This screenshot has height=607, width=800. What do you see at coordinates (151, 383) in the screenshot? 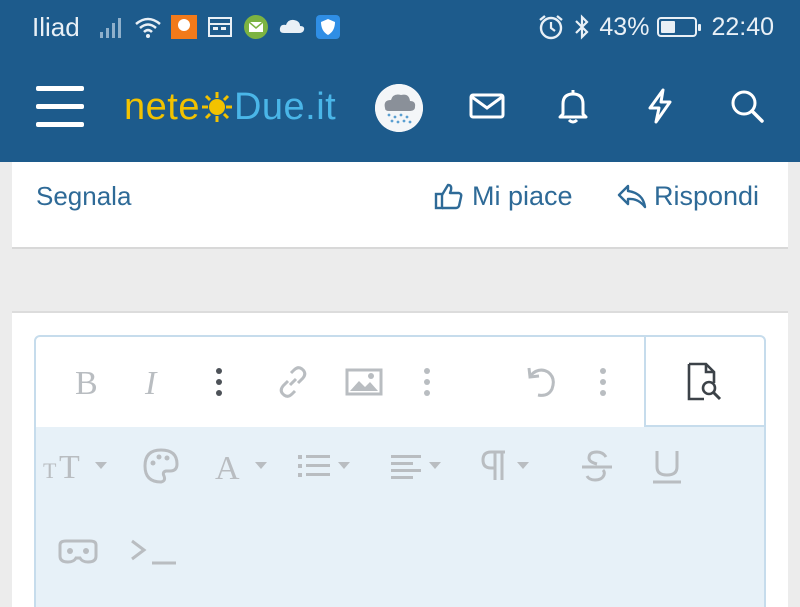
I see `svg-text: I` at bounding box center [151, 383].